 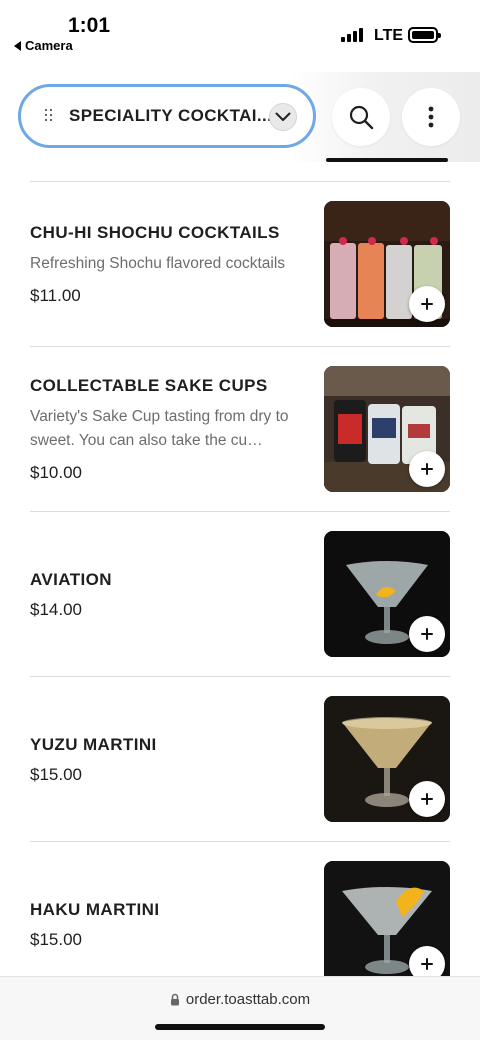 I want to click on menu-item-yuzu-martini: YUZU MARTINI $15.00, so click(x=240, y=759).